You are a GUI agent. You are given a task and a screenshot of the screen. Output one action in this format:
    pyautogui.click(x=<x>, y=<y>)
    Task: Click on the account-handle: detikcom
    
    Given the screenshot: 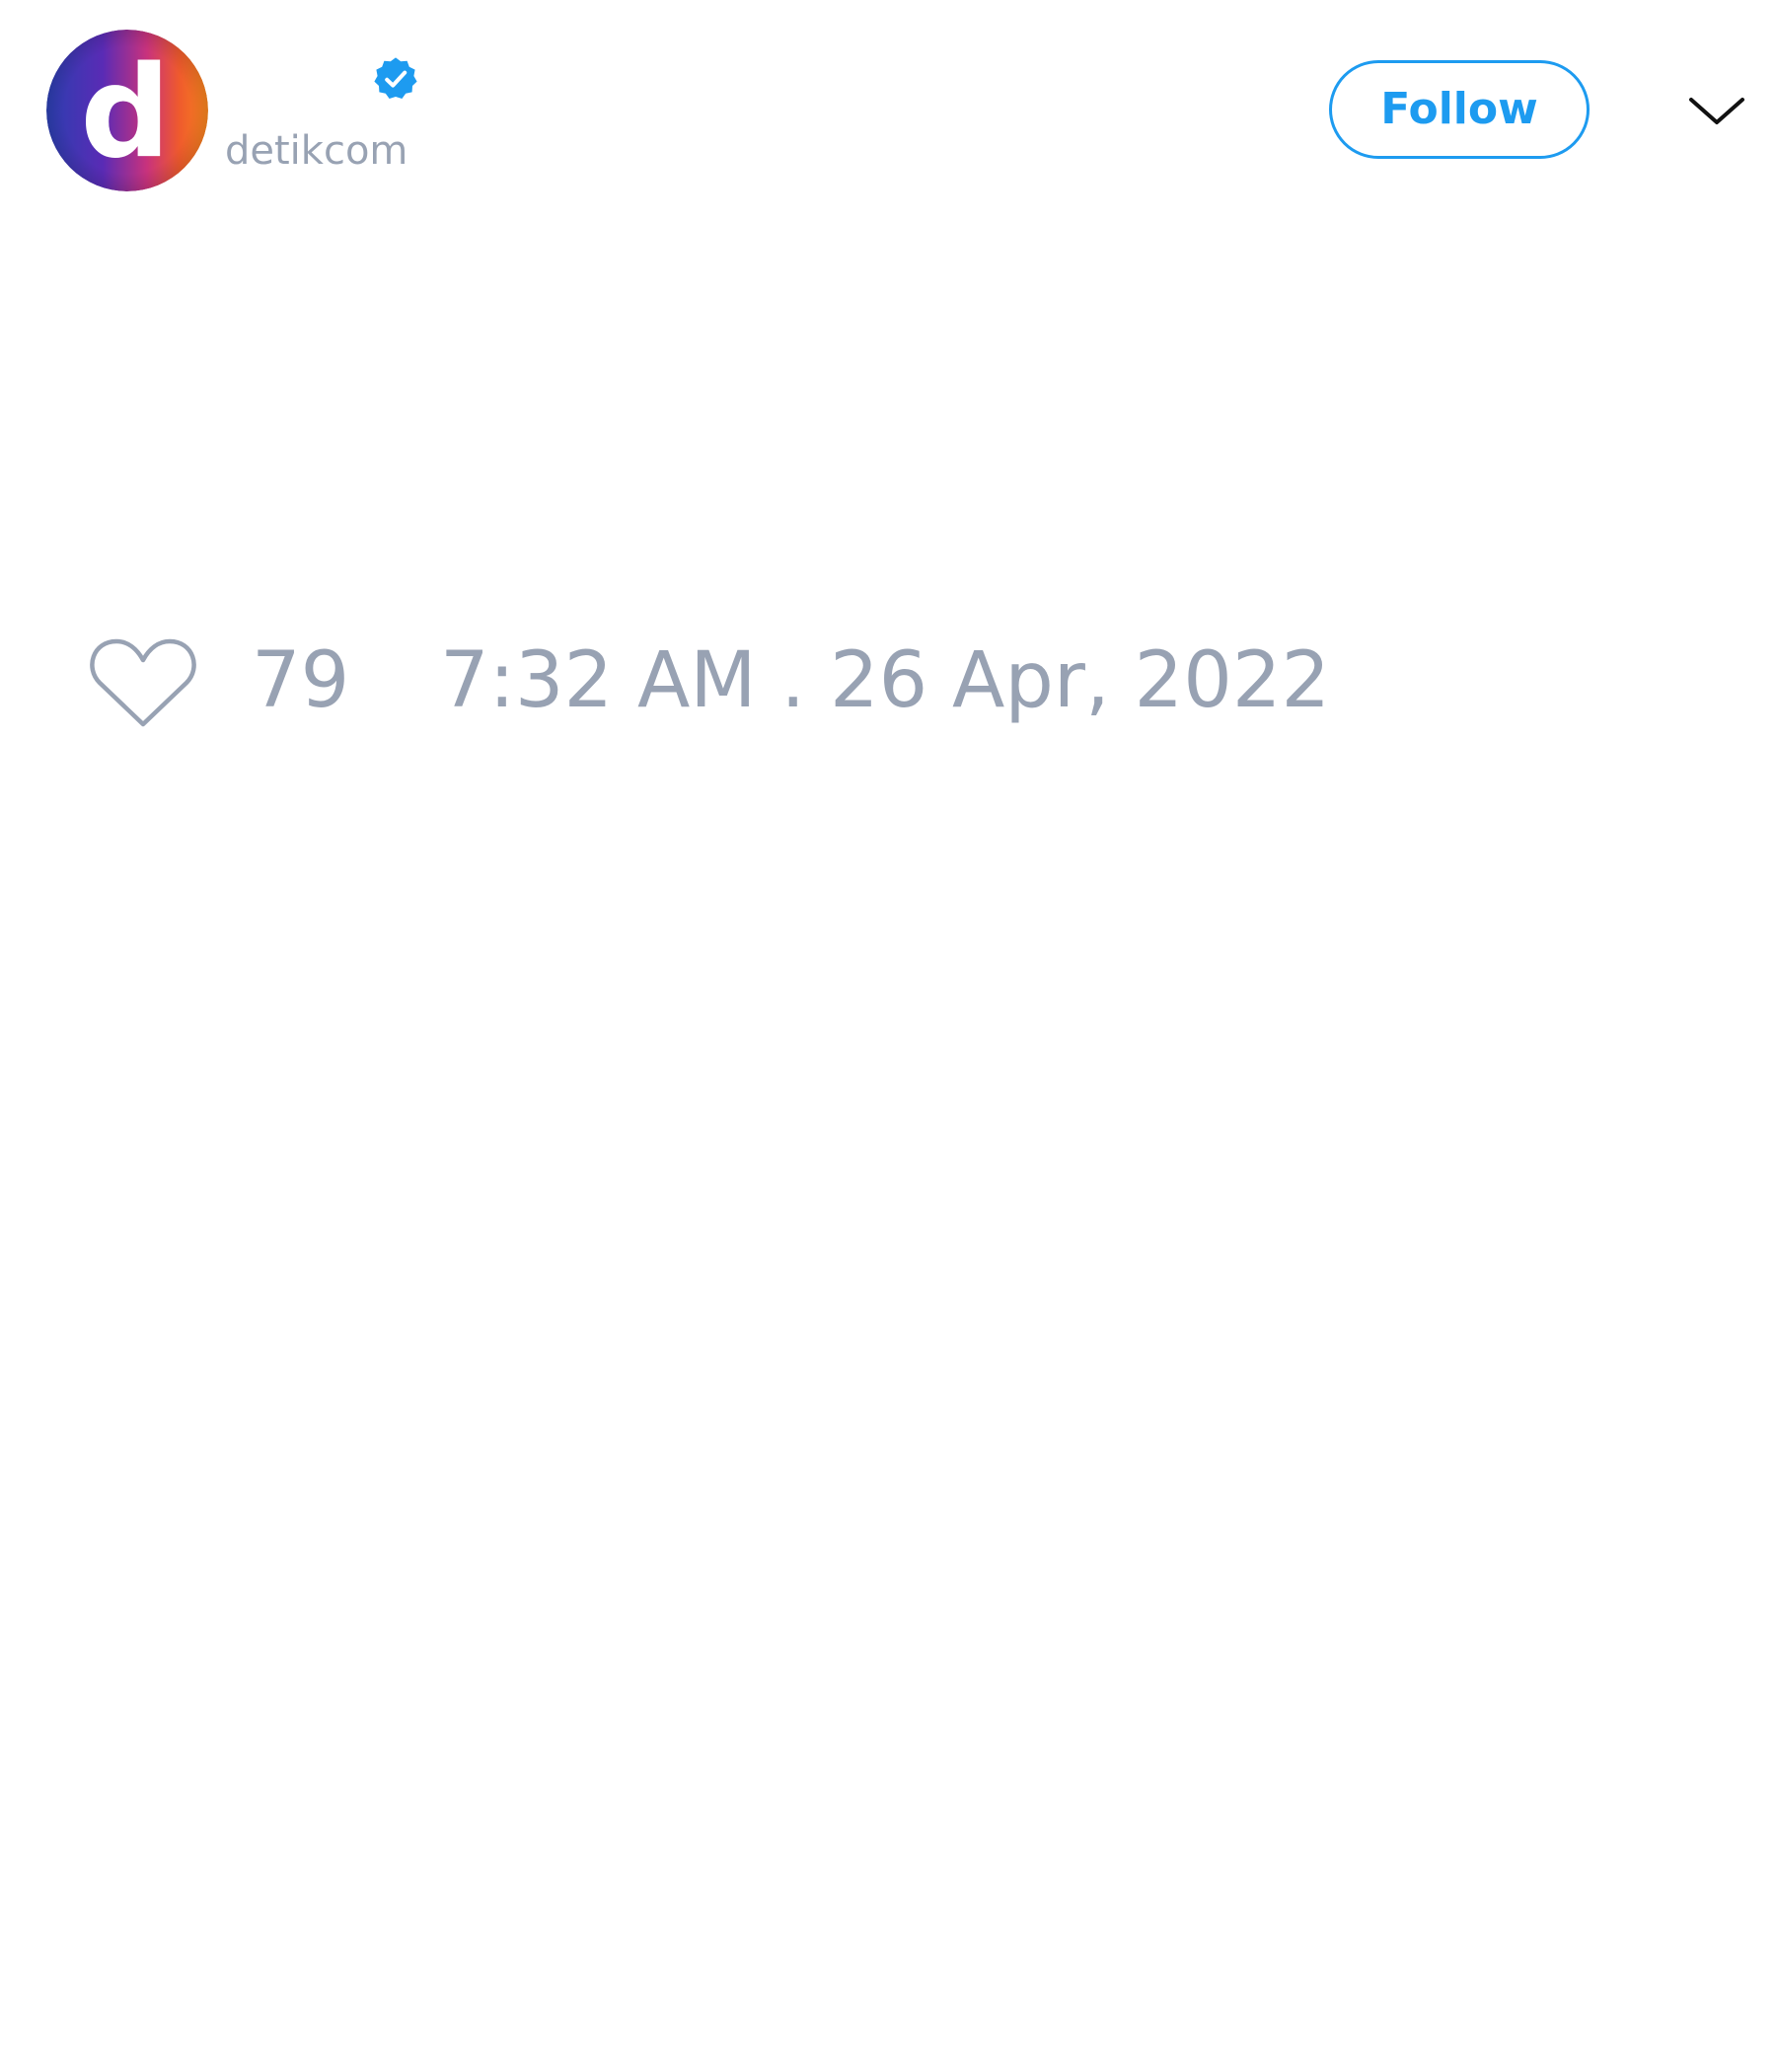 What is the action you would take?
    pyautogui.click(x=316, y=151)
    